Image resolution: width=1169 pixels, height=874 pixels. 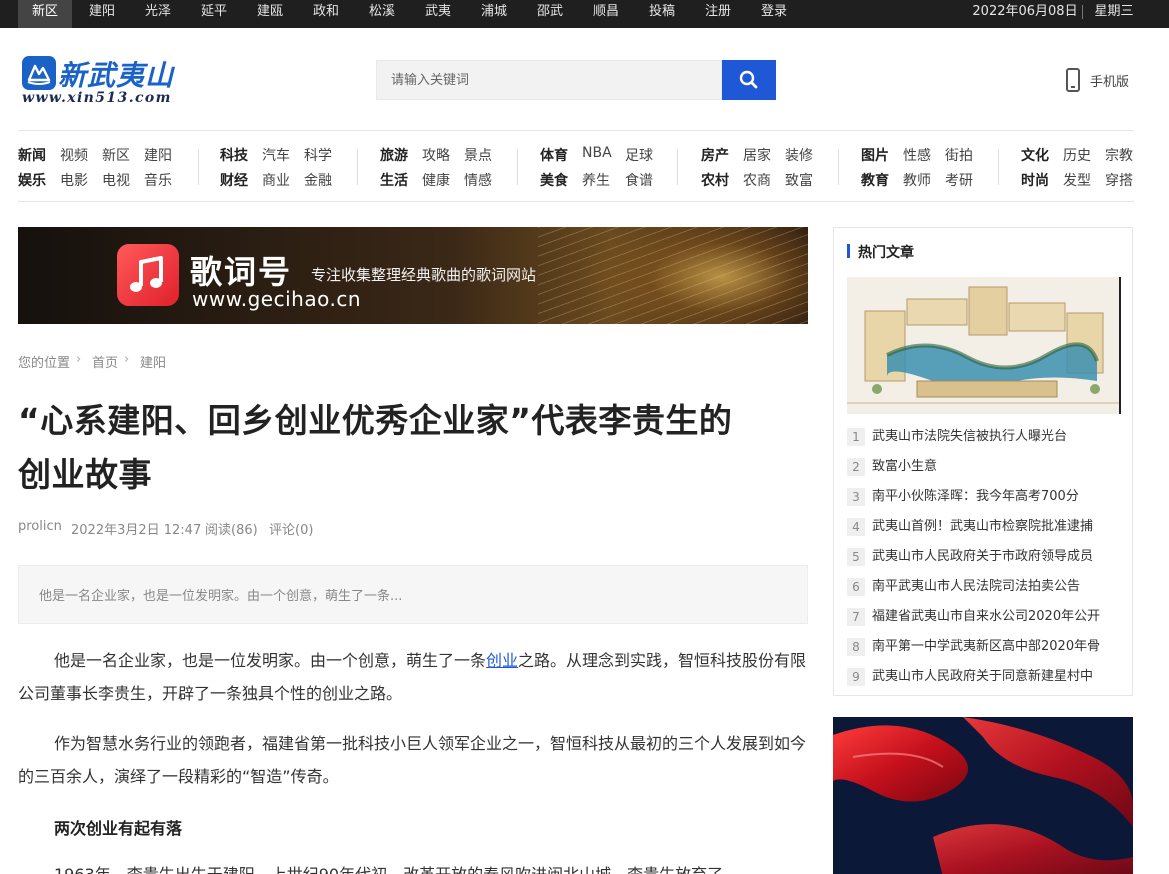 What do you see at coordinates (997, 467) in the screenshot?
I see `hot-article-link: 致富小生意` at bounding box center [997, 467].